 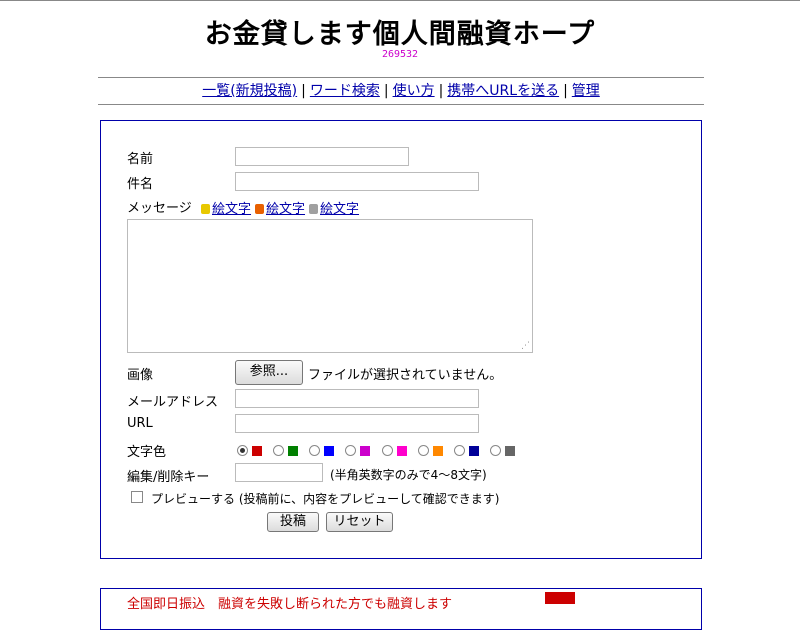 What do you see at coordinates (293, 522) in the screenshot?
I see `submit-button: 投稿` at bounding box center [293, 522].